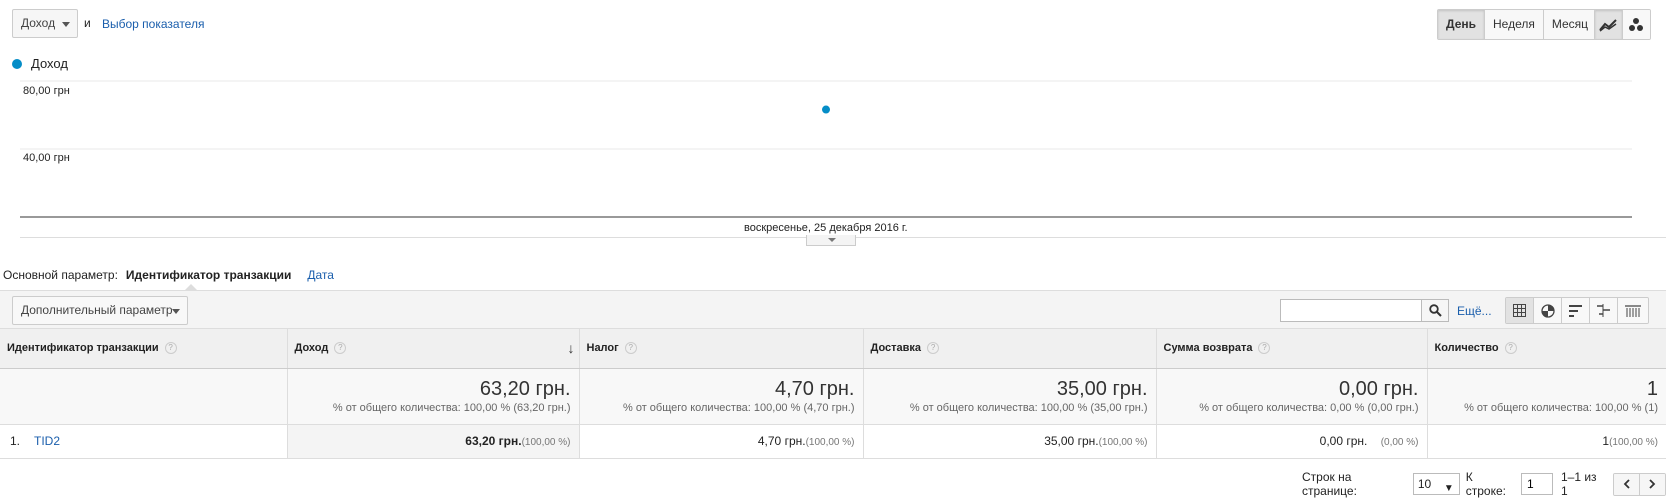  I want to click on period-toggle: День Неделя Месяц, so click(1517, 24).